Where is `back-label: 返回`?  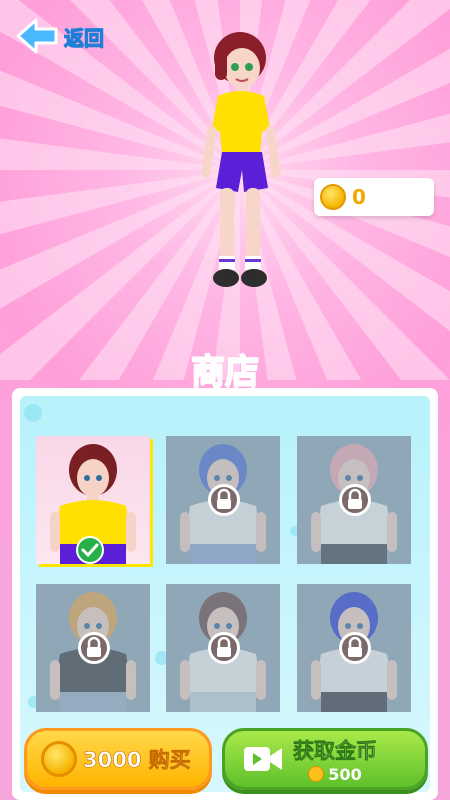 back-label: 返回 is located at coordinates (84, 37).